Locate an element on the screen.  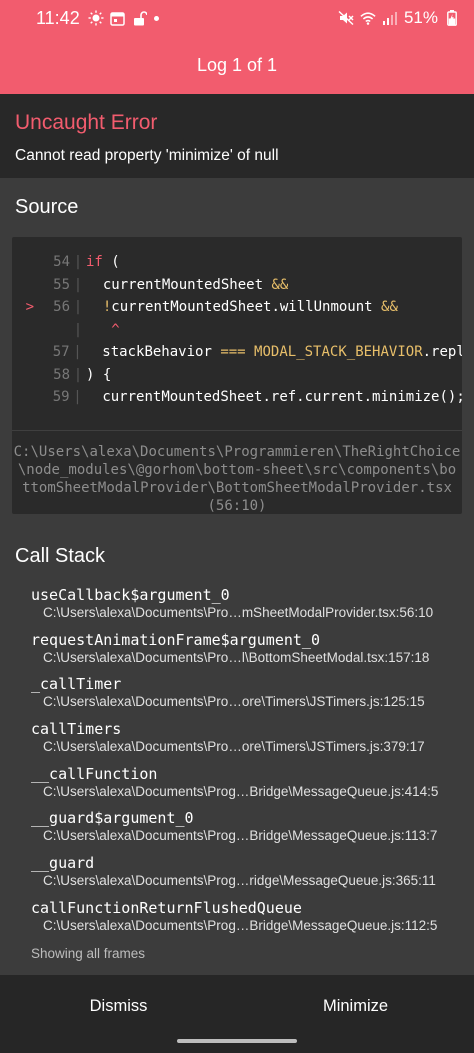
navigation-bar is located at coordinates (237, 1045).